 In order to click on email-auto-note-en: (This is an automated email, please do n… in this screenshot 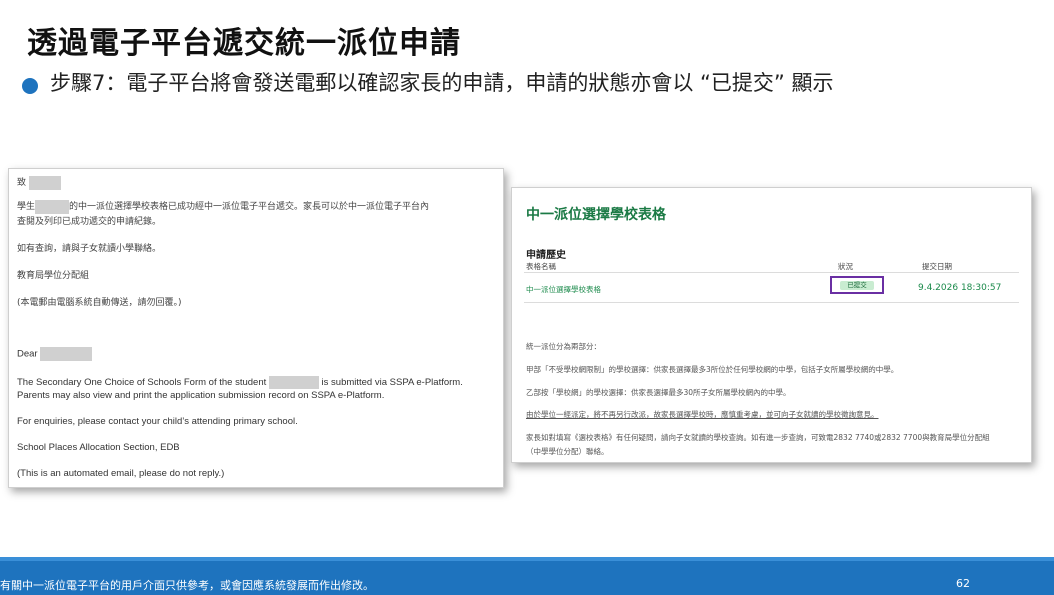, I will do `click(121, 473)`.